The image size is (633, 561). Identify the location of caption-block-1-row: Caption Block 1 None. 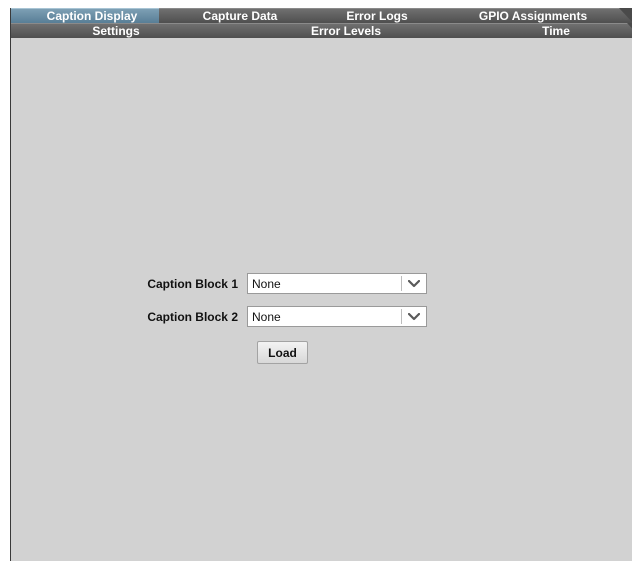
(219, 283).